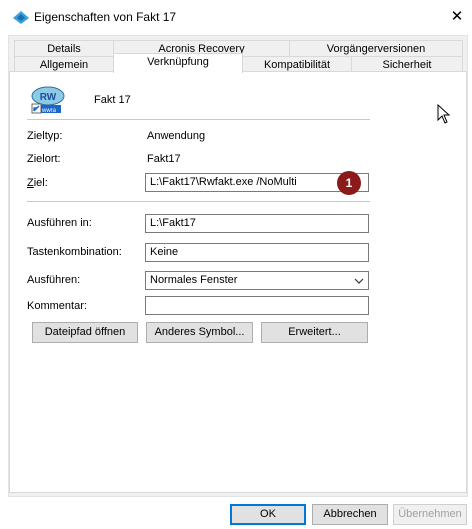  Describe the element at coordinates (257, 182) in the screenshot. I see `ziel-input: L:\Fakt17\Rwfakt.exe /NoMulti` at that location.